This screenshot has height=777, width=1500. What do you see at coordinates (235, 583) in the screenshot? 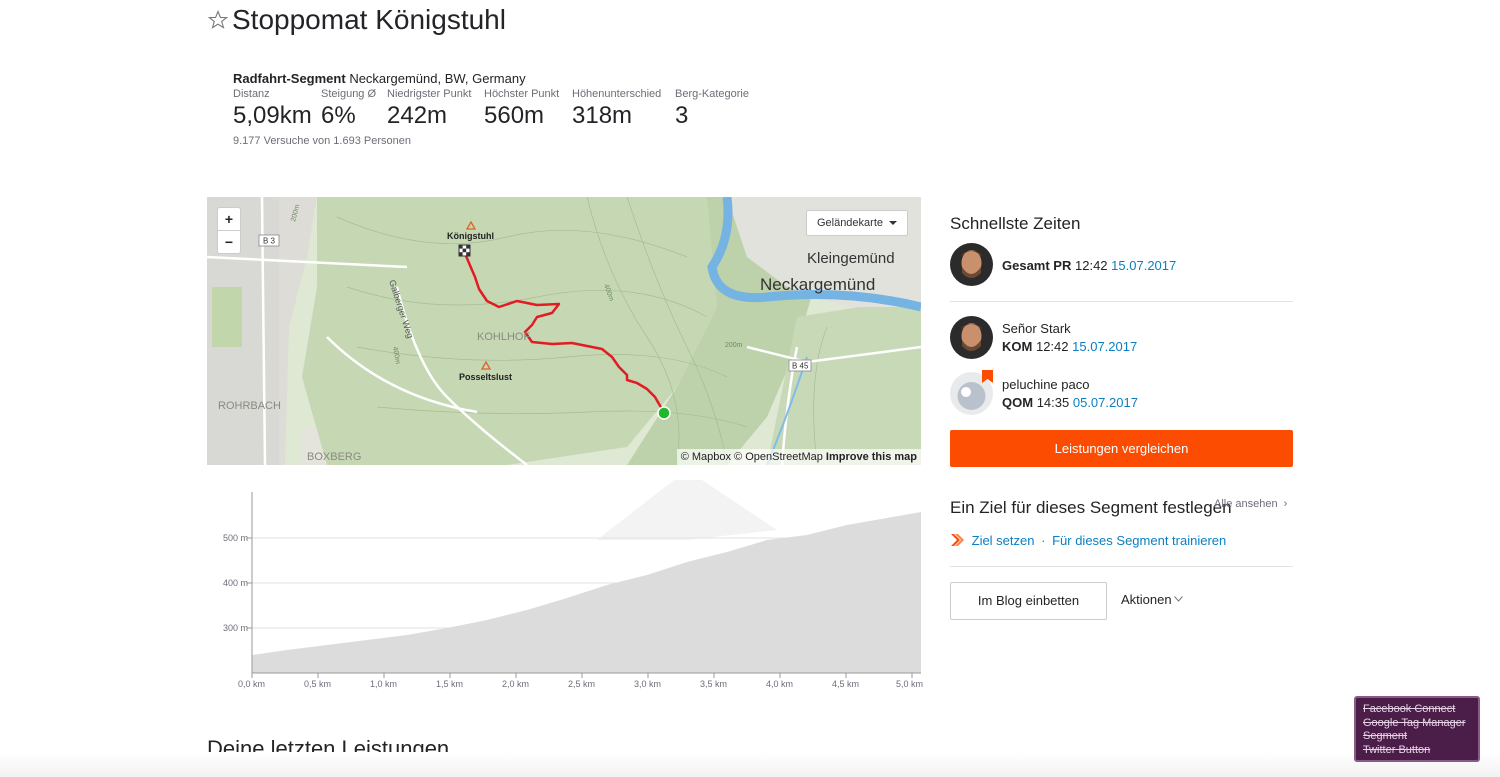
I see `y-tick-label: 400 m` at bounding box center [235, 583].